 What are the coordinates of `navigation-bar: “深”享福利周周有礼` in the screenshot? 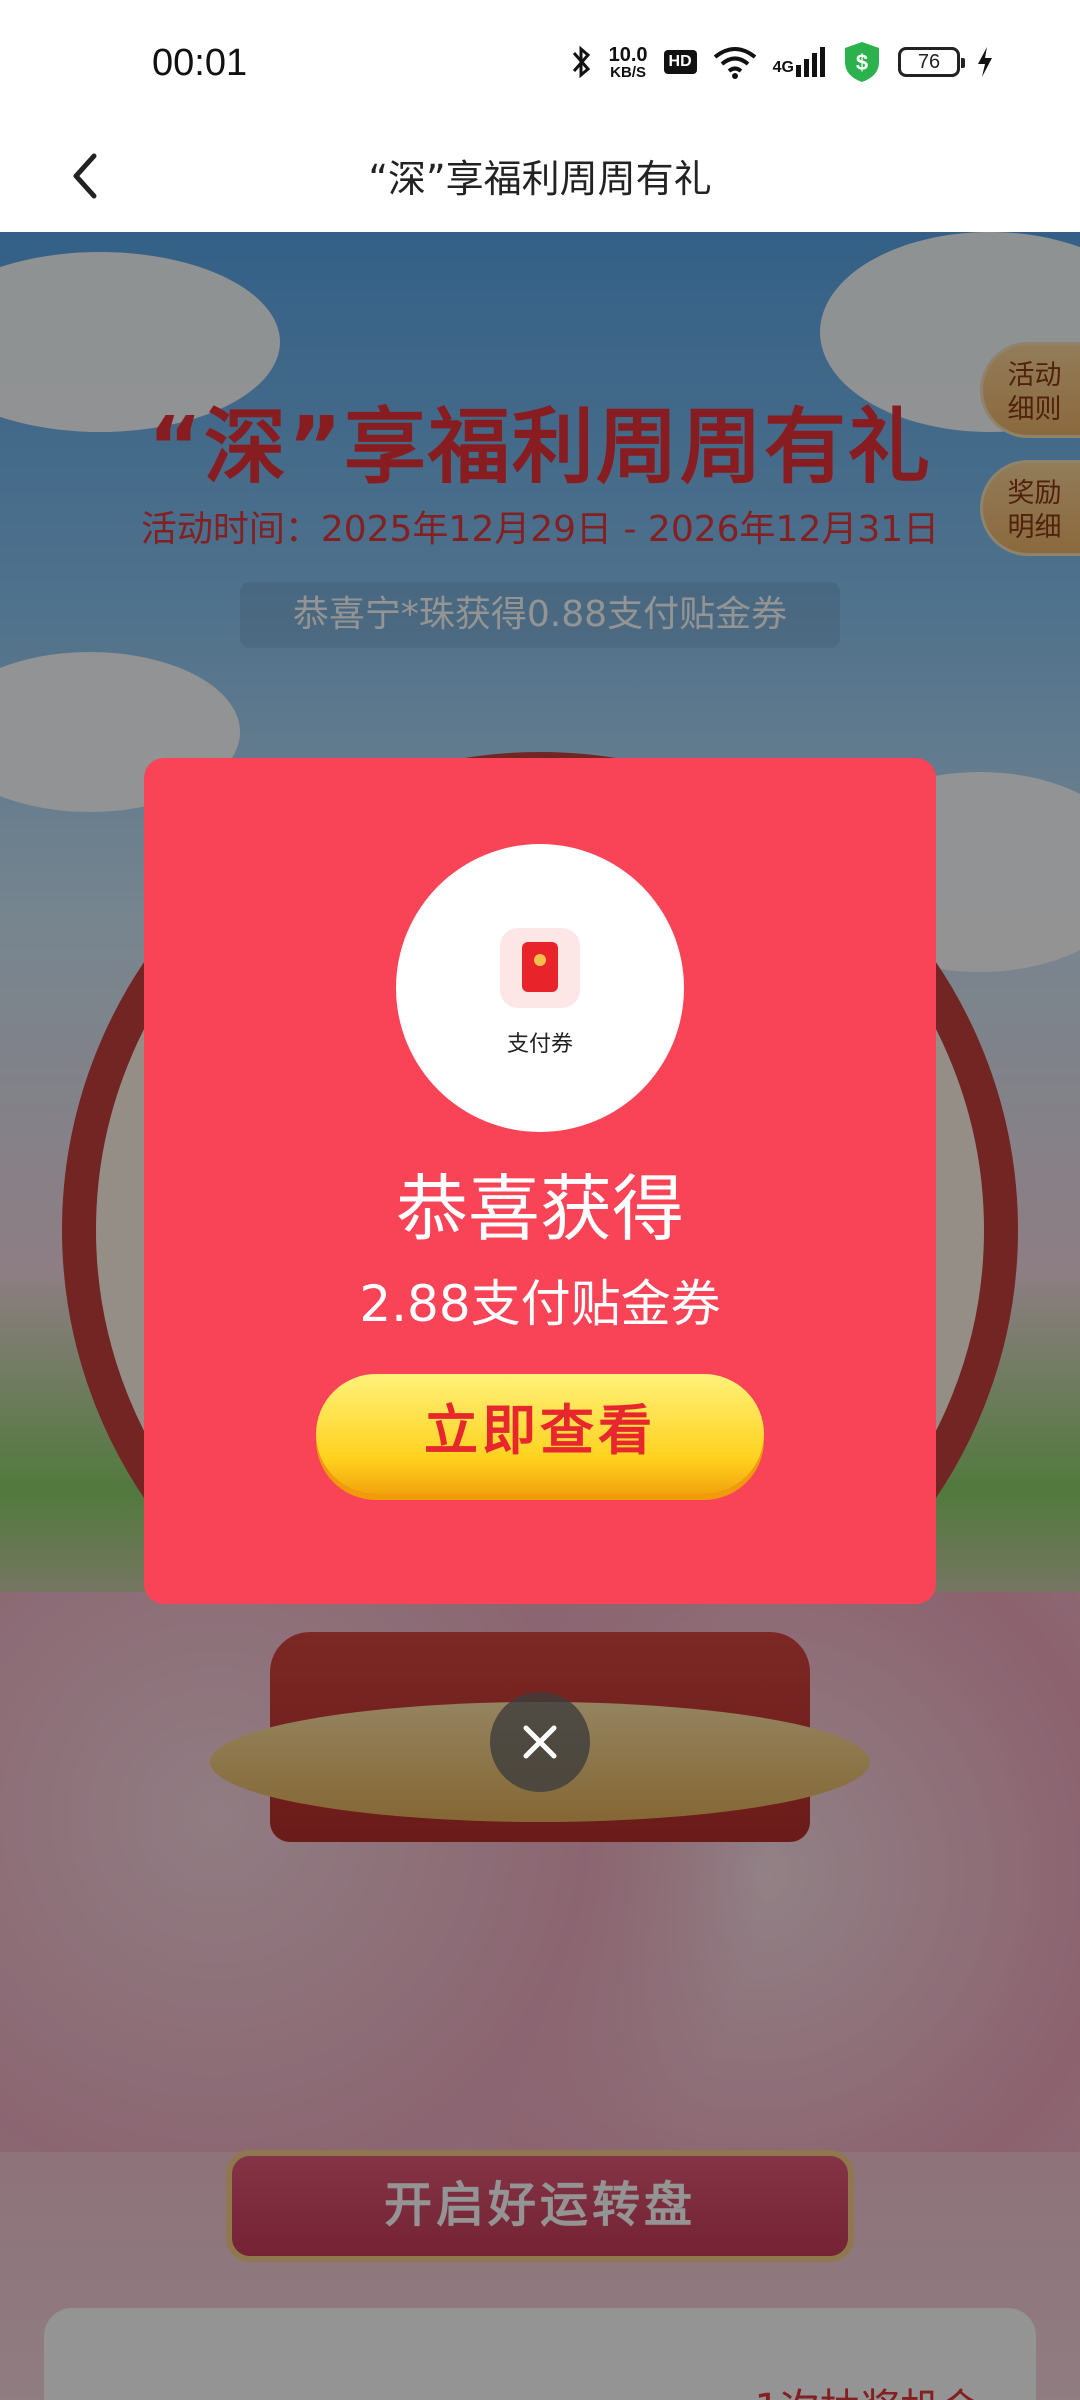 It's located at (540, 176).